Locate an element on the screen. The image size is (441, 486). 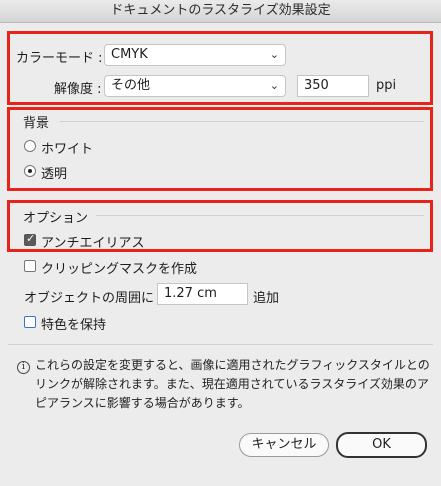
radio-button is located at coordinates (30, 146).